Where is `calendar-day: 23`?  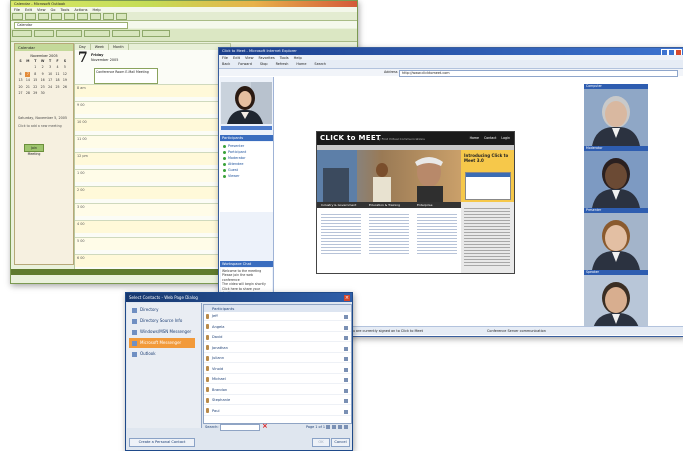
calendar-day: 23 is located at coordinates (42, 87).